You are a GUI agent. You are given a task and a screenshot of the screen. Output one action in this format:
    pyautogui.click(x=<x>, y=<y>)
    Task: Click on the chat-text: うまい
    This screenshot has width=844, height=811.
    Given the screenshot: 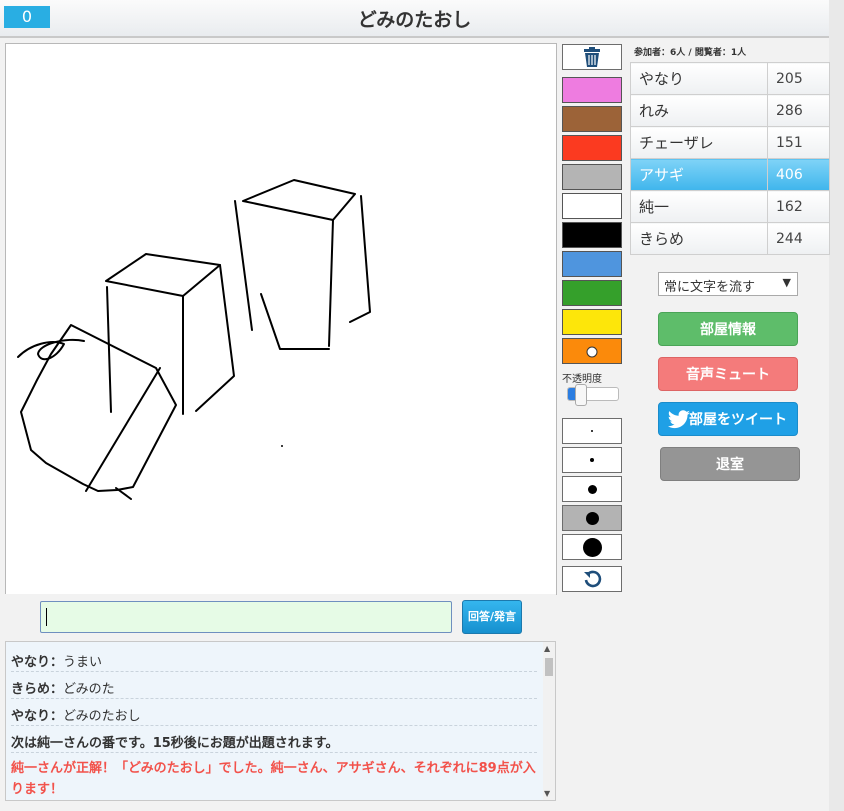 What is the action you would take?
    pyautogui.click(x=83, y=662)
    